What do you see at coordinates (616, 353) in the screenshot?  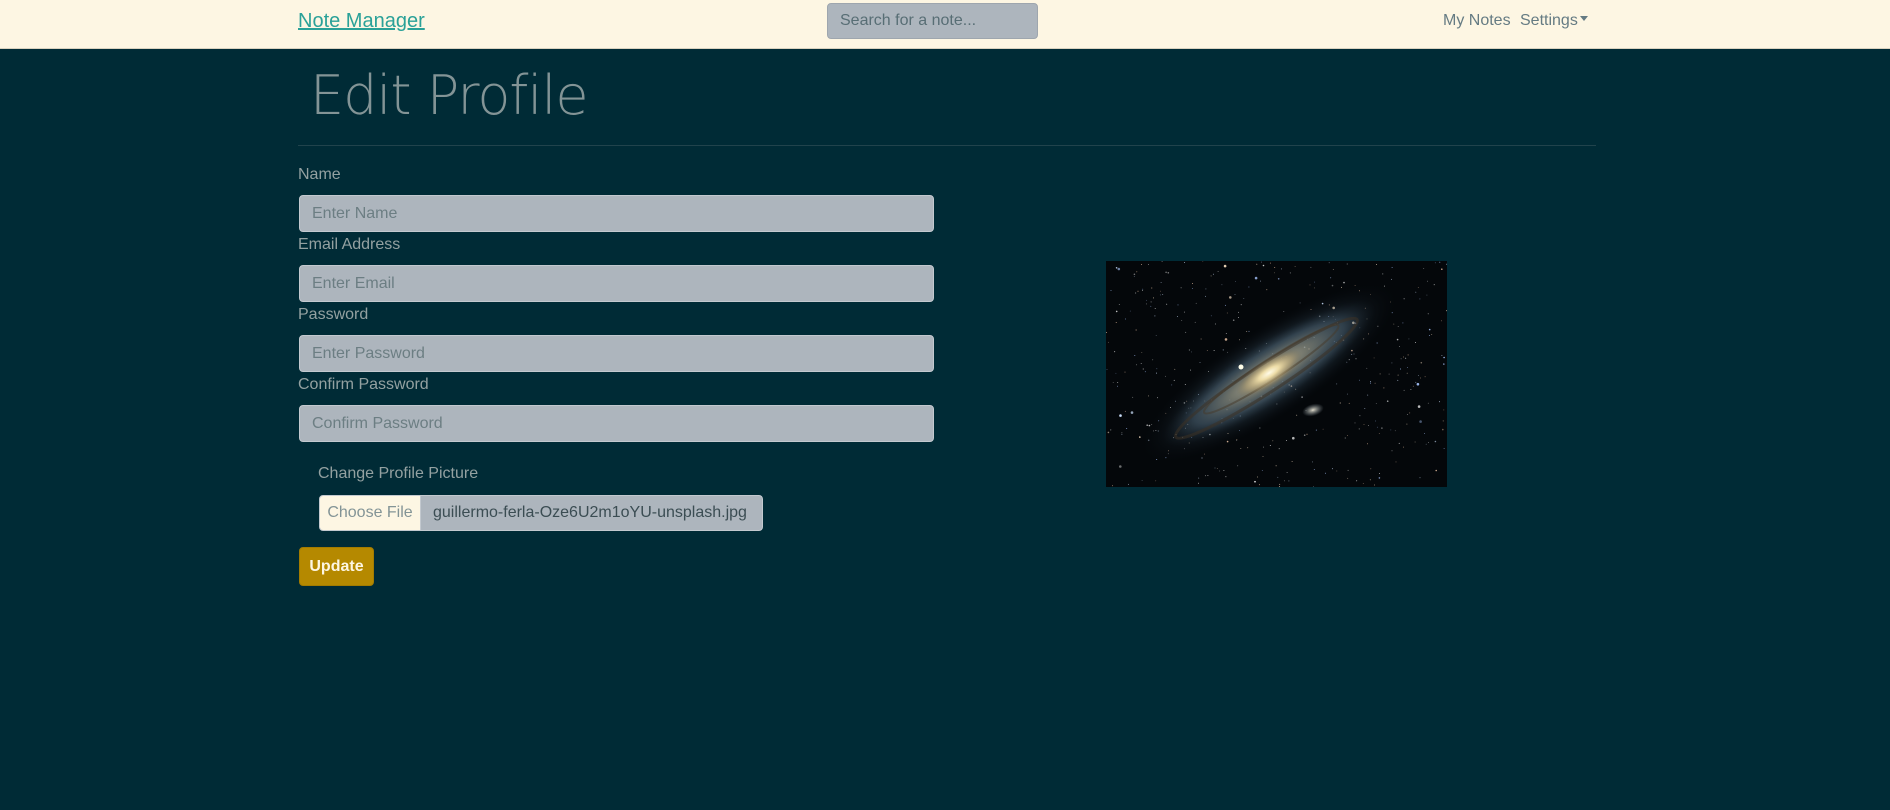 I see `password-input` at bounding box center [616, 353].